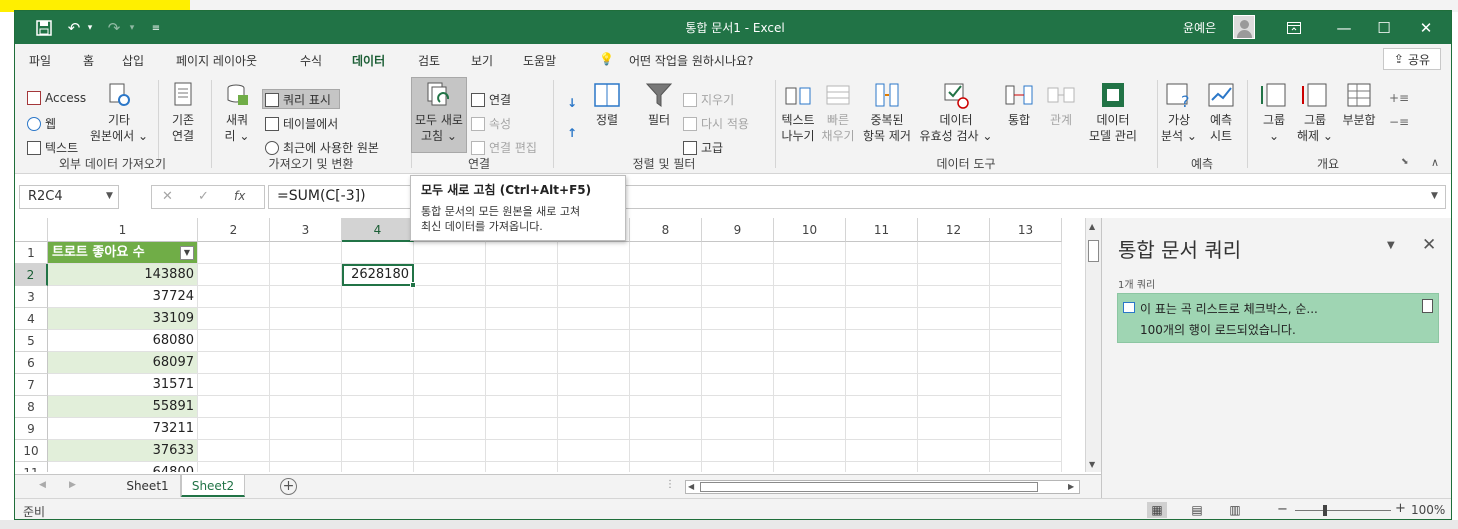  Describe the element at coordinates (607, 104) in the screenshot. I see `sort-button: 정렬` at that location.